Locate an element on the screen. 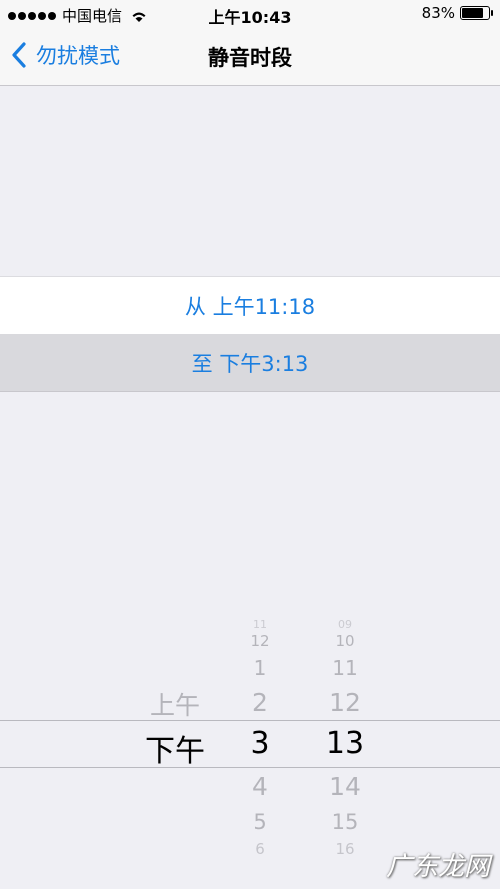 This screenshot has height=889, width=500. picker-hour-item: 11 is located at coordinates (260, 624).